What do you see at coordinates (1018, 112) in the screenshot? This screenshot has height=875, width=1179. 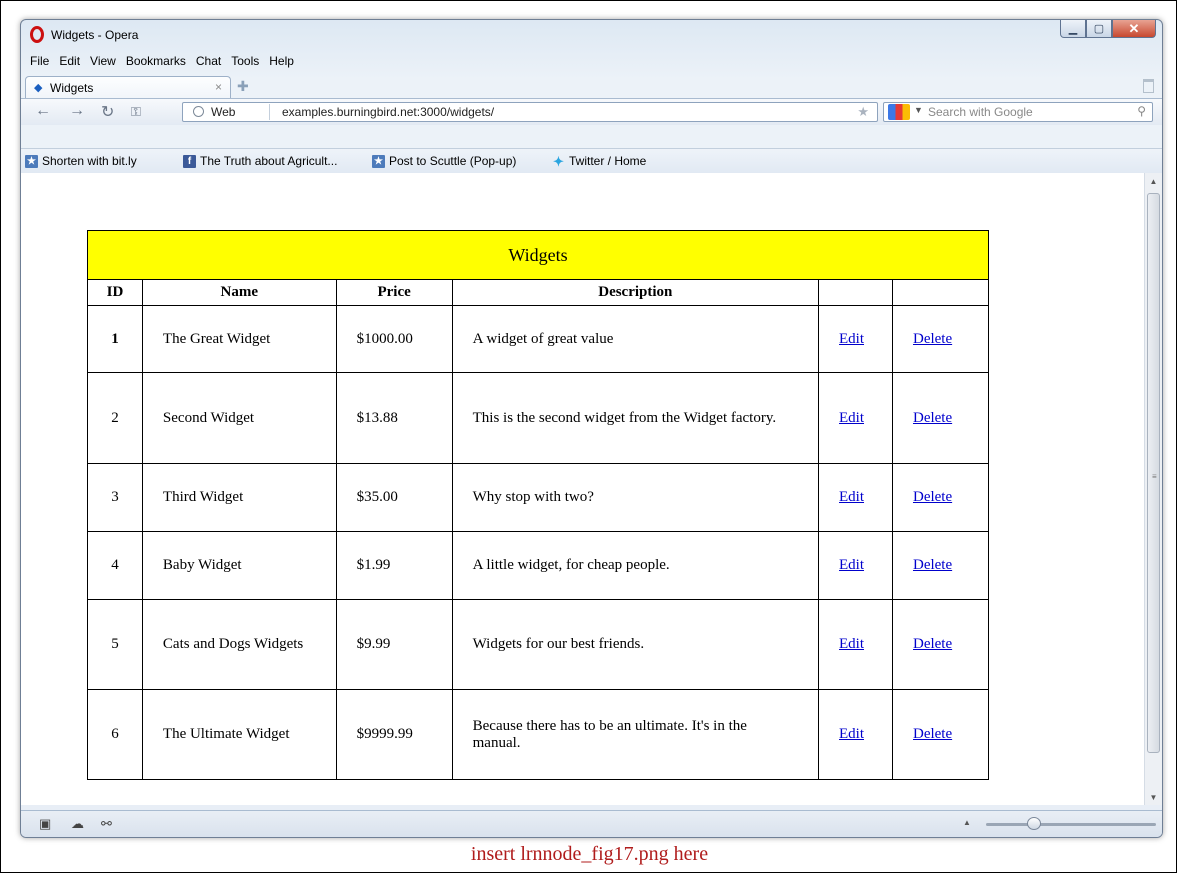 I see `search-input: ▼ Search with Google ⚲` at bounding box center [1018, 112].